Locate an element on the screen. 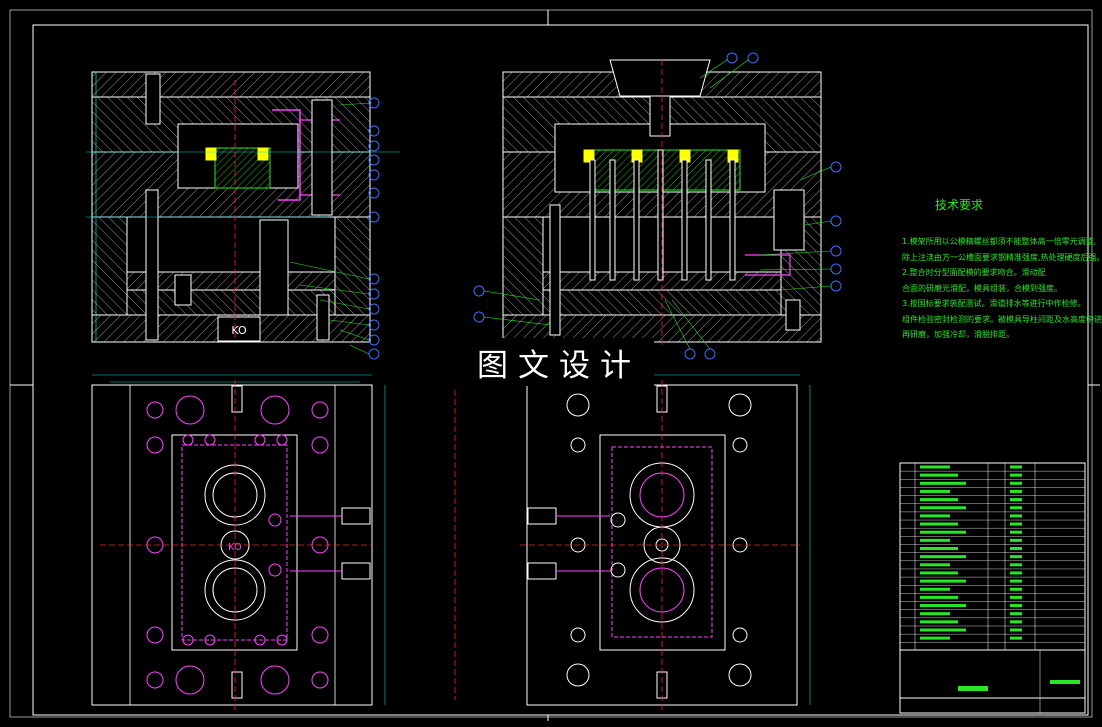 The height and width of the screenshot is (727, 1102). bom-table is located at coordinates (992, 588).